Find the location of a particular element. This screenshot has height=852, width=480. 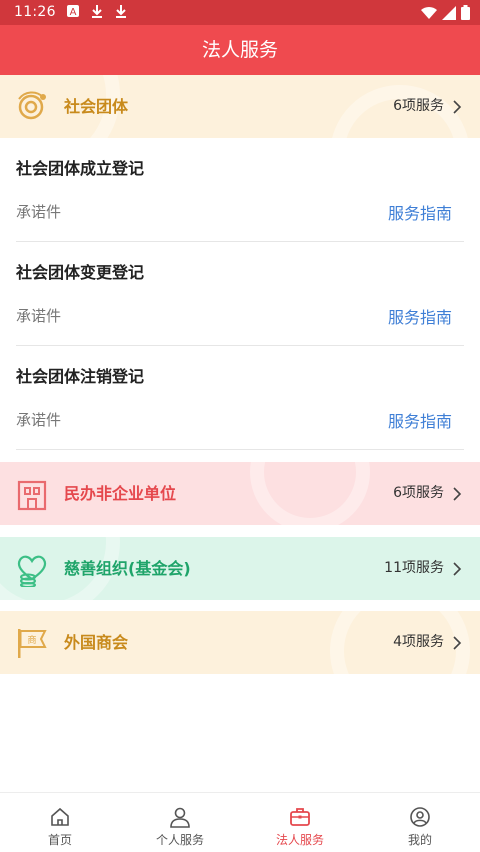

category-title: 民办非企业单位 is located at coordinates (120, 493).